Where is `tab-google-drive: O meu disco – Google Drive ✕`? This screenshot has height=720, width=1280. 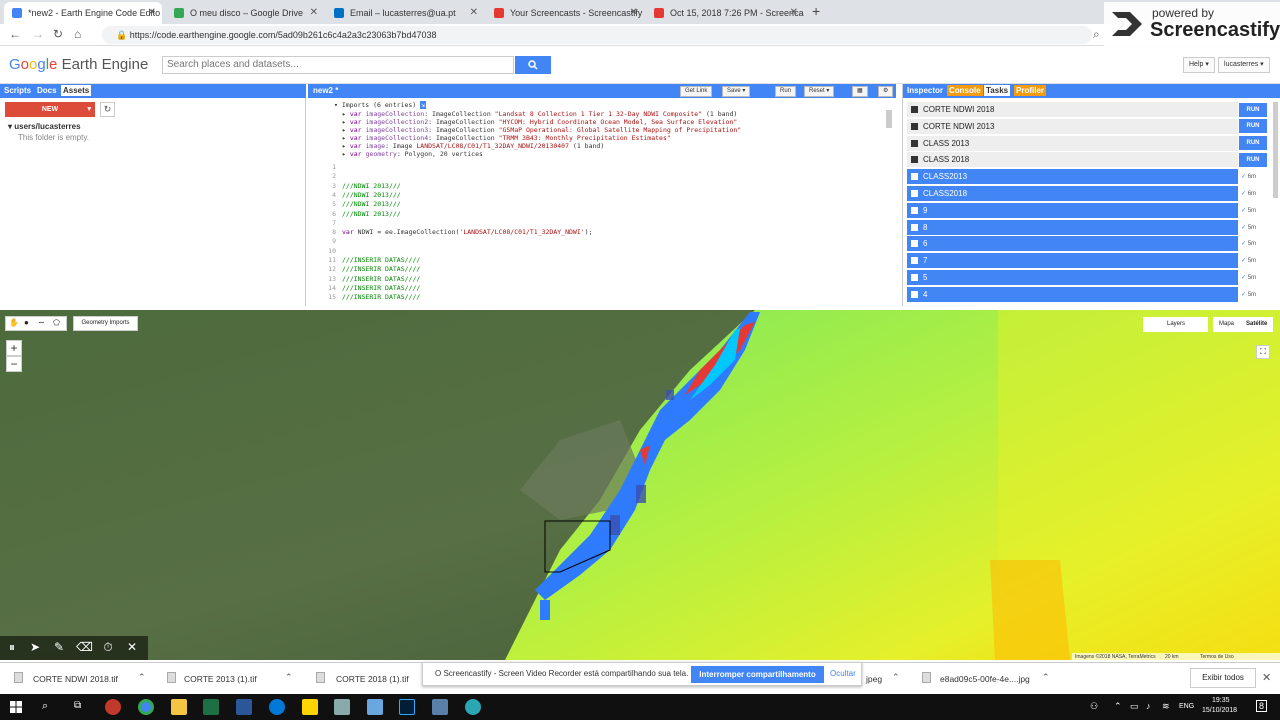
tab-google-drive: O meu disco – Google Drive ✕ is located at coordinates (245, 13).